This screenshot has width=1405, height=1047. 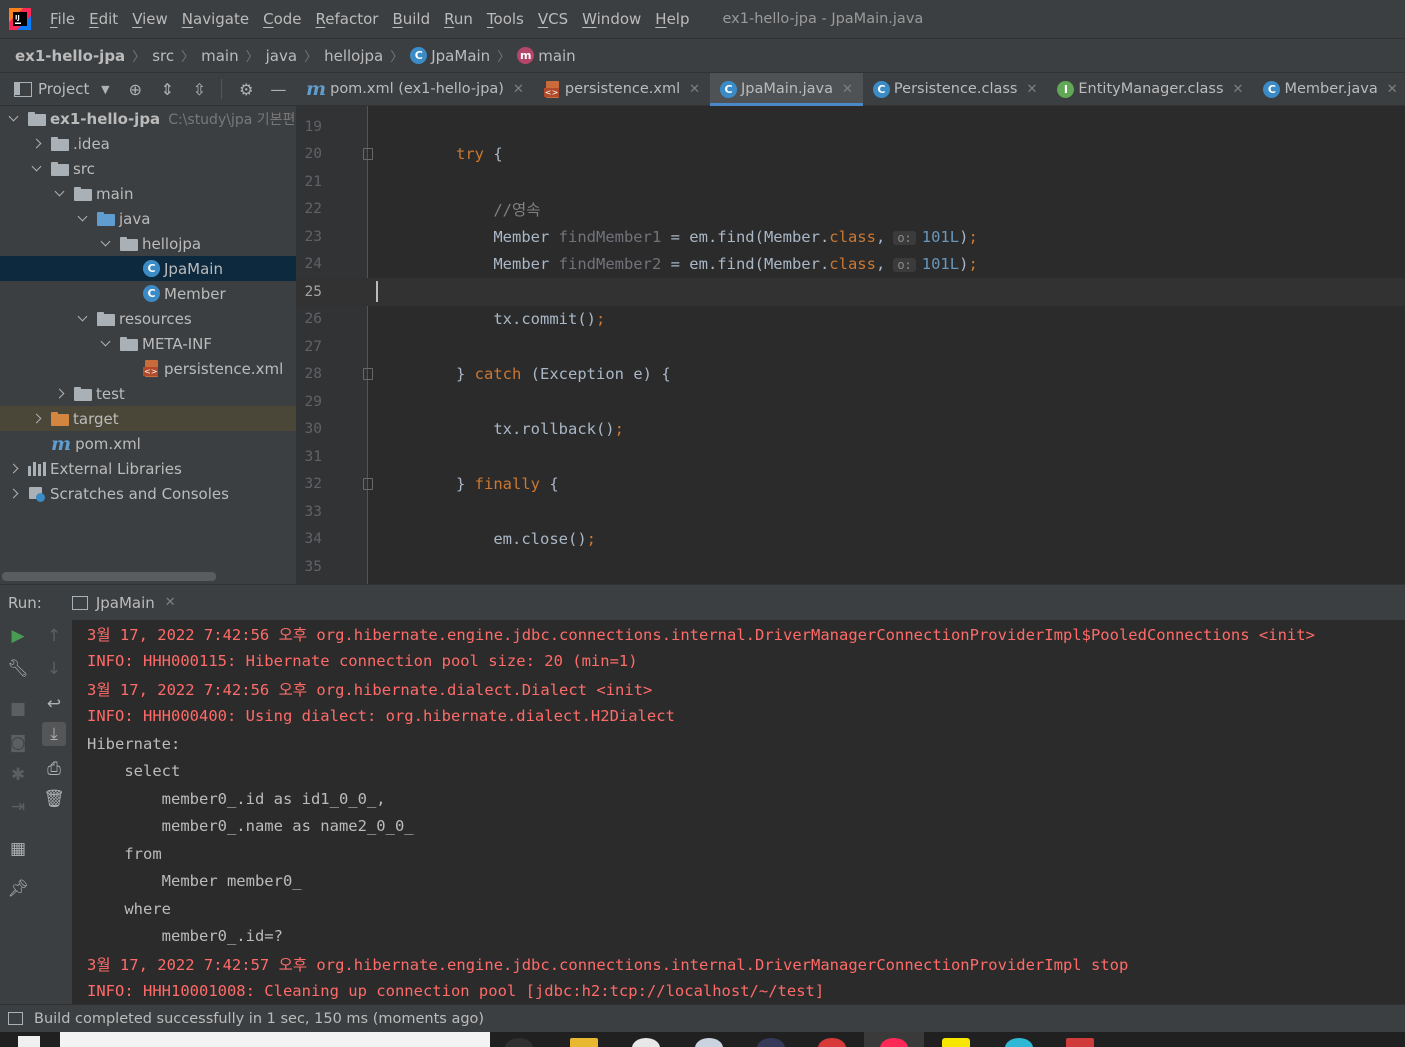 I want to click on chevron-down-icon: ▼, so click(x=105, y=89).